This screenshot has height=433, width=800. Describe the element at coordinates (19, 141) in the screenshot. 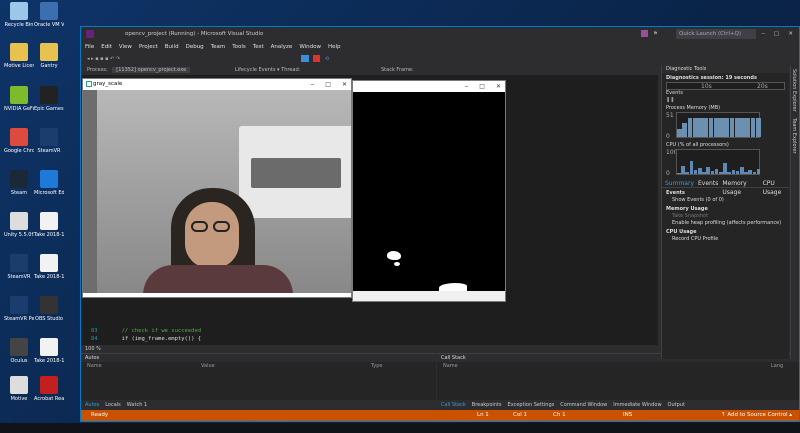

I see `desktop-icon: Google Chrome` at that location.